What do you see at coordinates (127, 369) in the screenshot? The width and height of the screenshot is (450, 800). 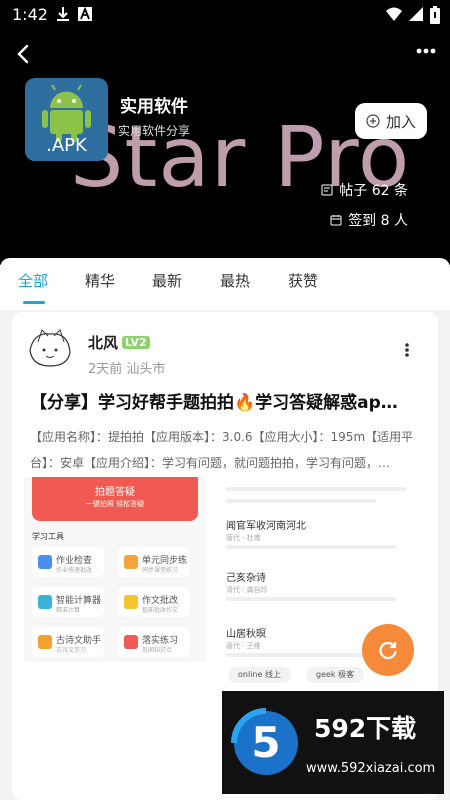 I see `post-meta: 2天前 汕头市` at bounding box center [127, 369].